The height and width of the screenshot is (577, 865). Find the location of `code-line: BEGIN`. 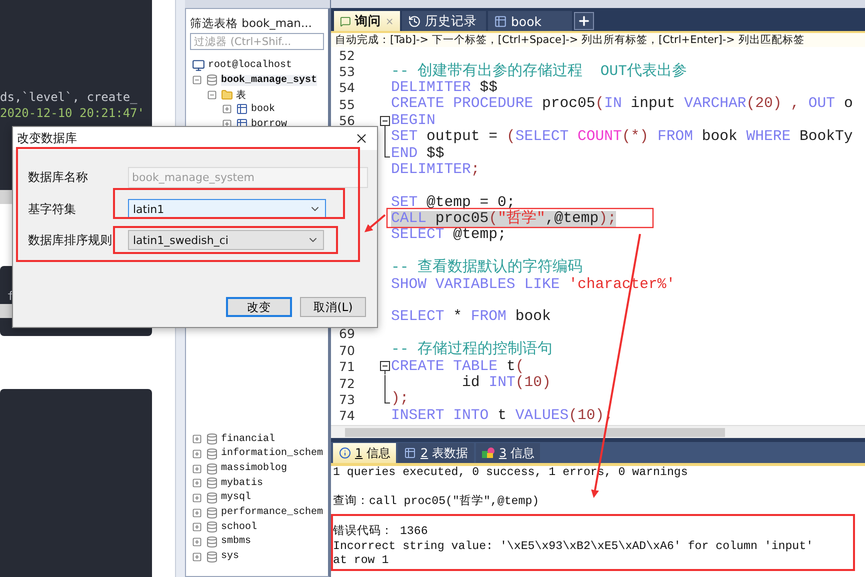

code-line: BEGIN is located at coordinates (413, 120).